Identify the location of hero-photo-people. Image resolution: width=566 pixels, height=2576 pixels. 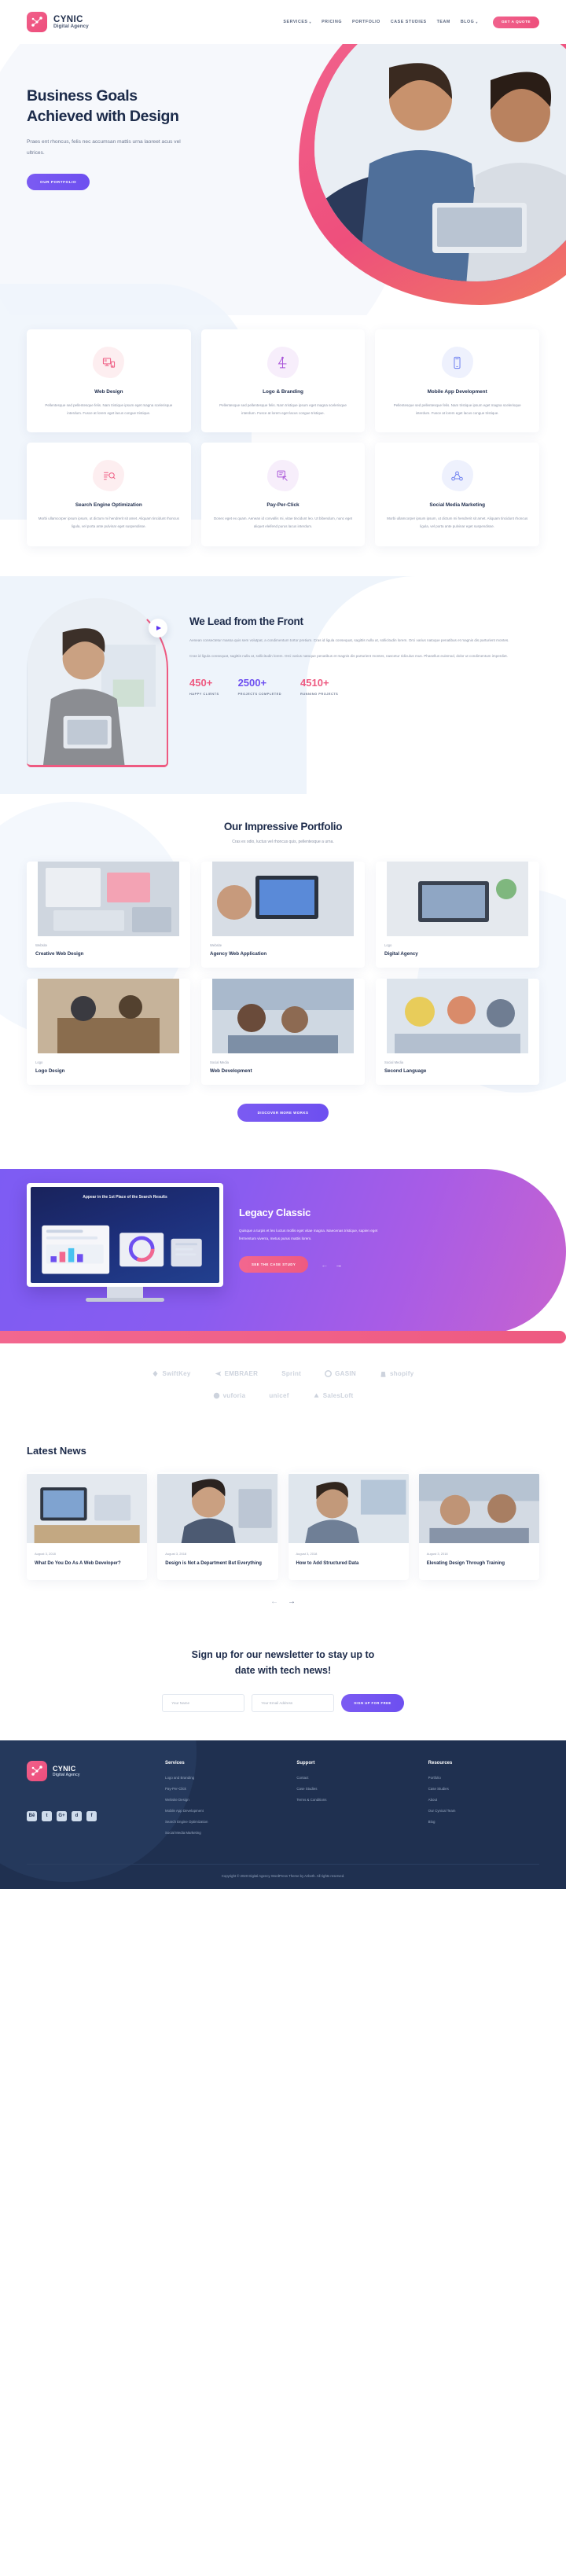
(440, 162).